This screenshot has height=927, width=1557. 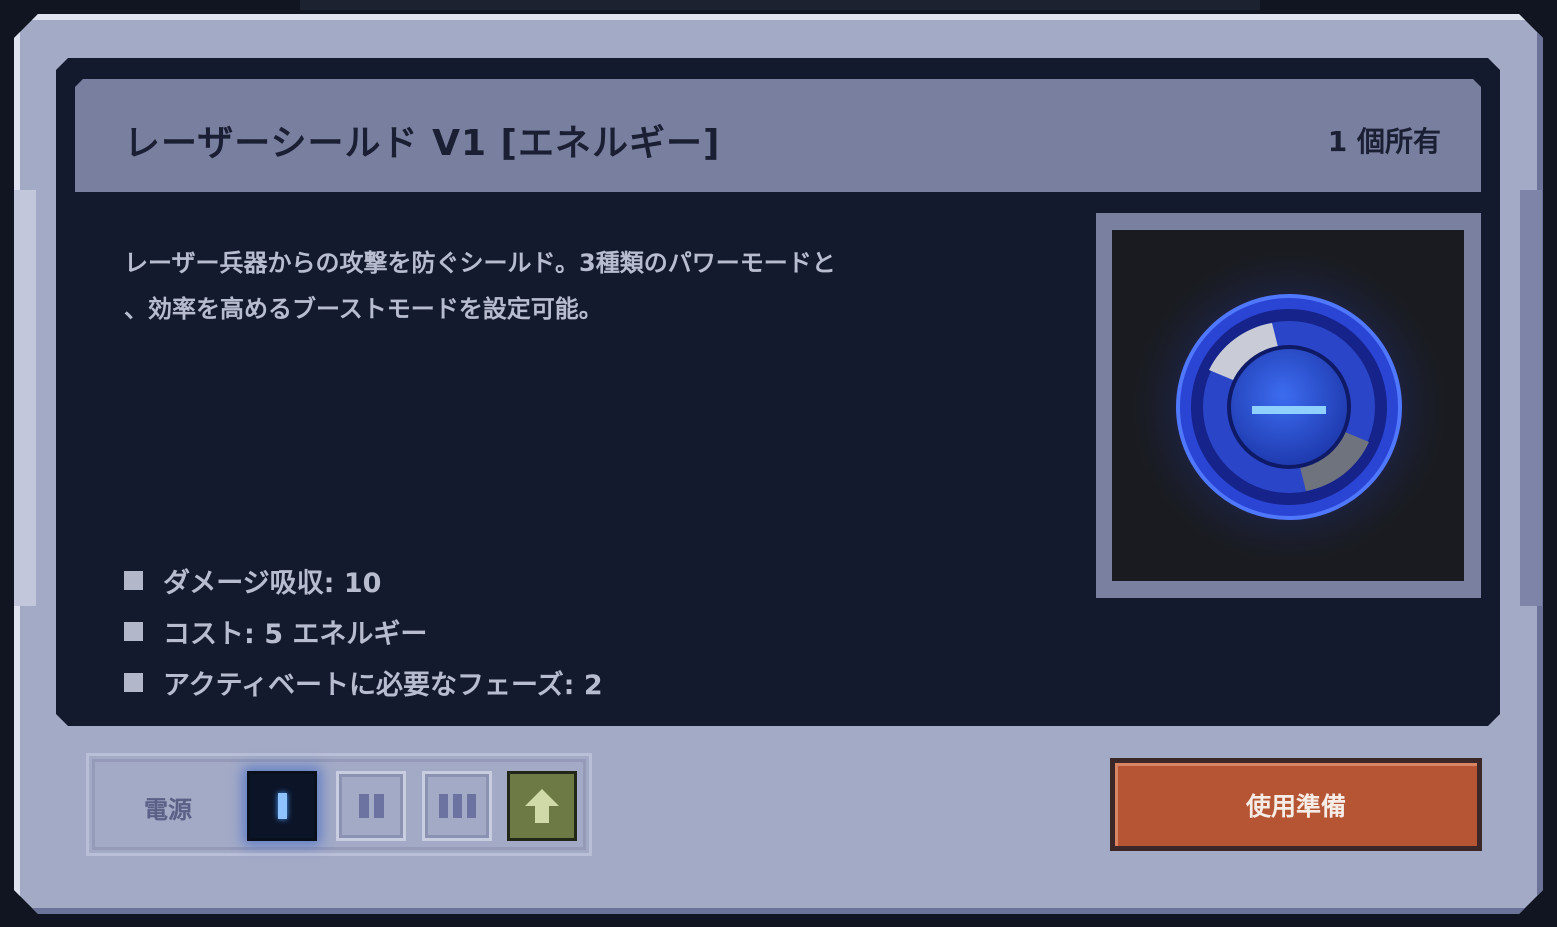 I want to click on frame-side-notch-right, so click(x=1531, y=398).